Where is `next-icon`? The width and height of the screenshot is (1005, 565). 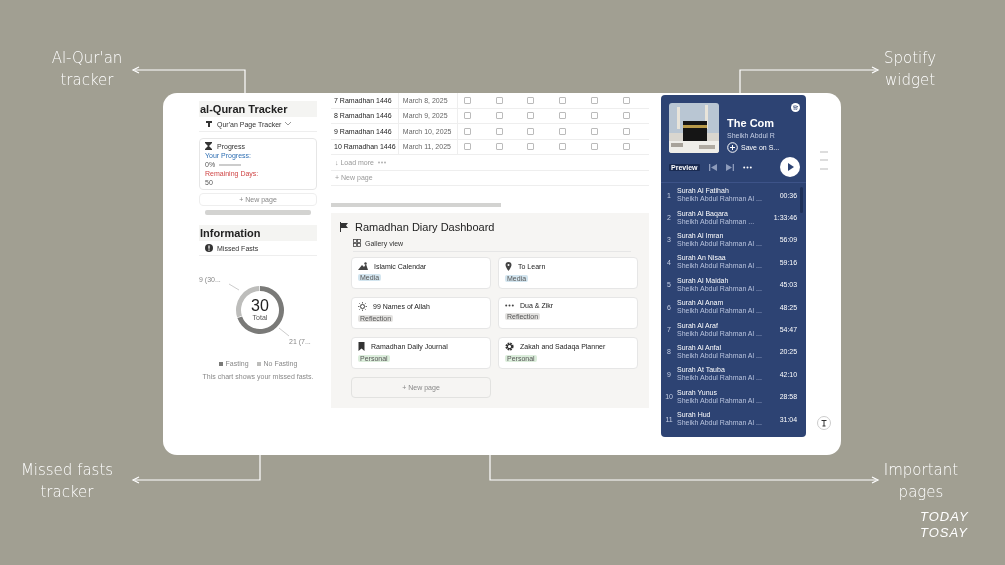
next-icon is located at coordinates (729, 167).